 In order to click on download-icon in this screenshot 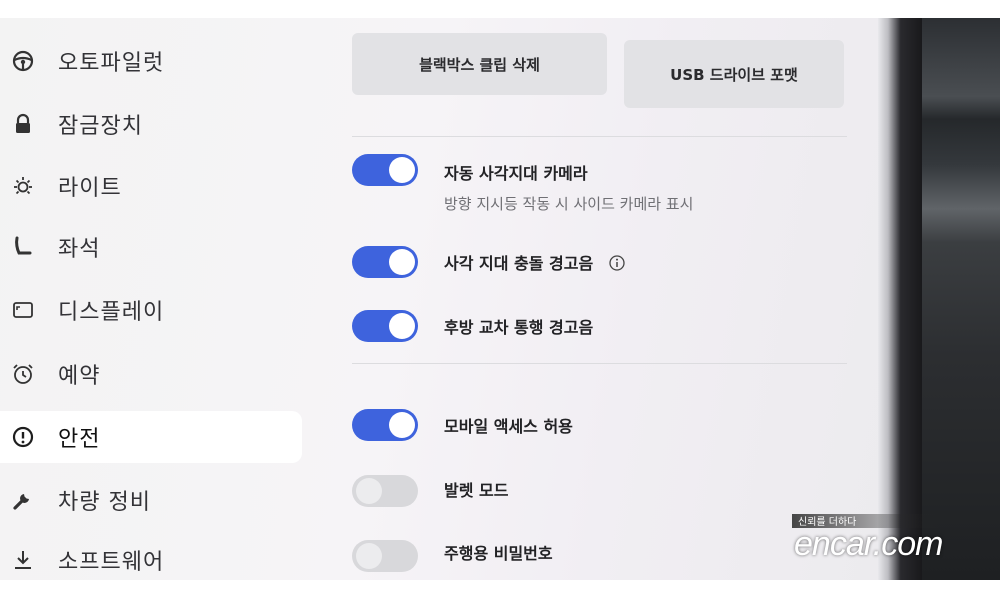, I will do `click(23, 560)`.